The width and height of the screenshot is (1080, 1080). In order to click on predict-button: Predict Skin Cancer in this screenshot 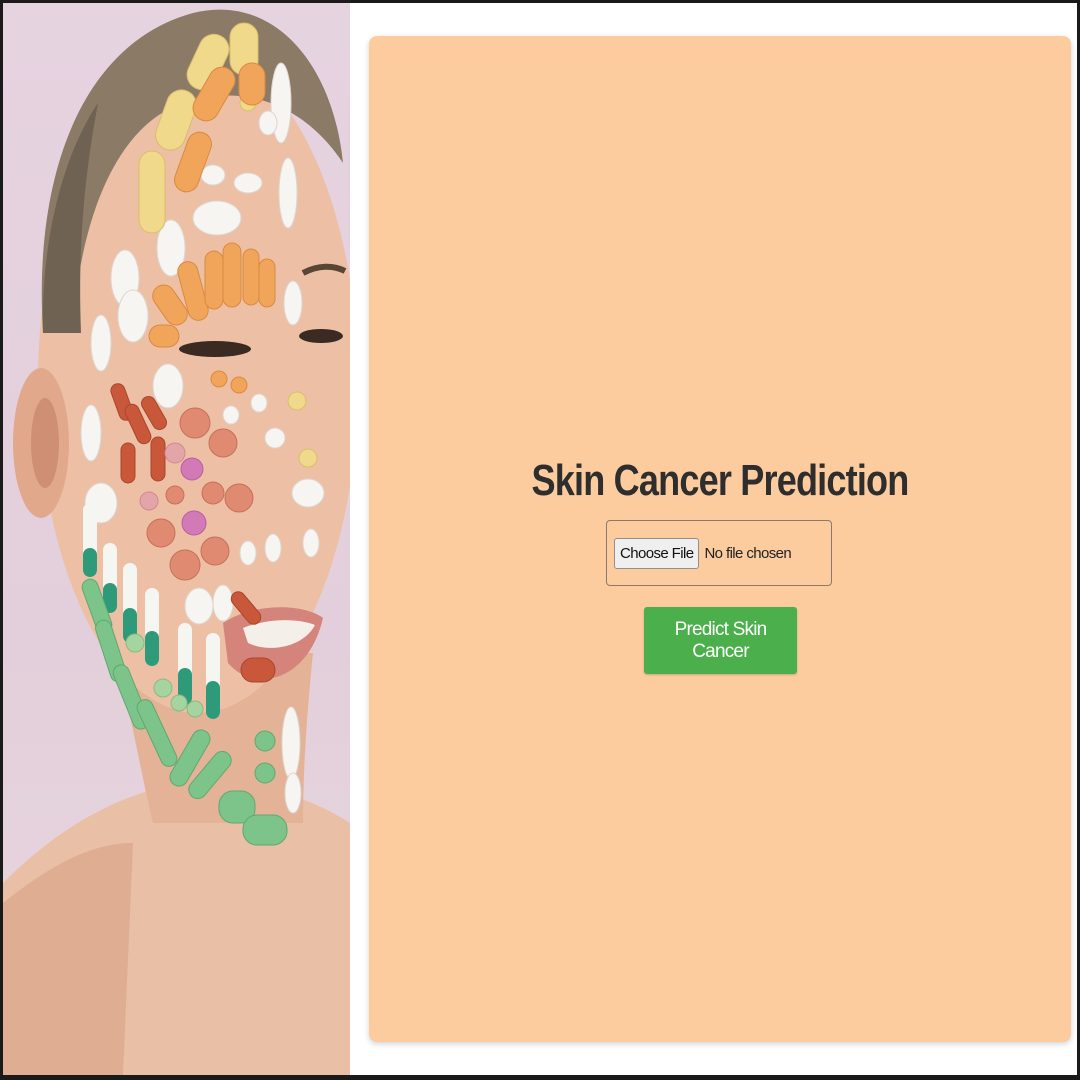, I will do `click(720, 640)`.